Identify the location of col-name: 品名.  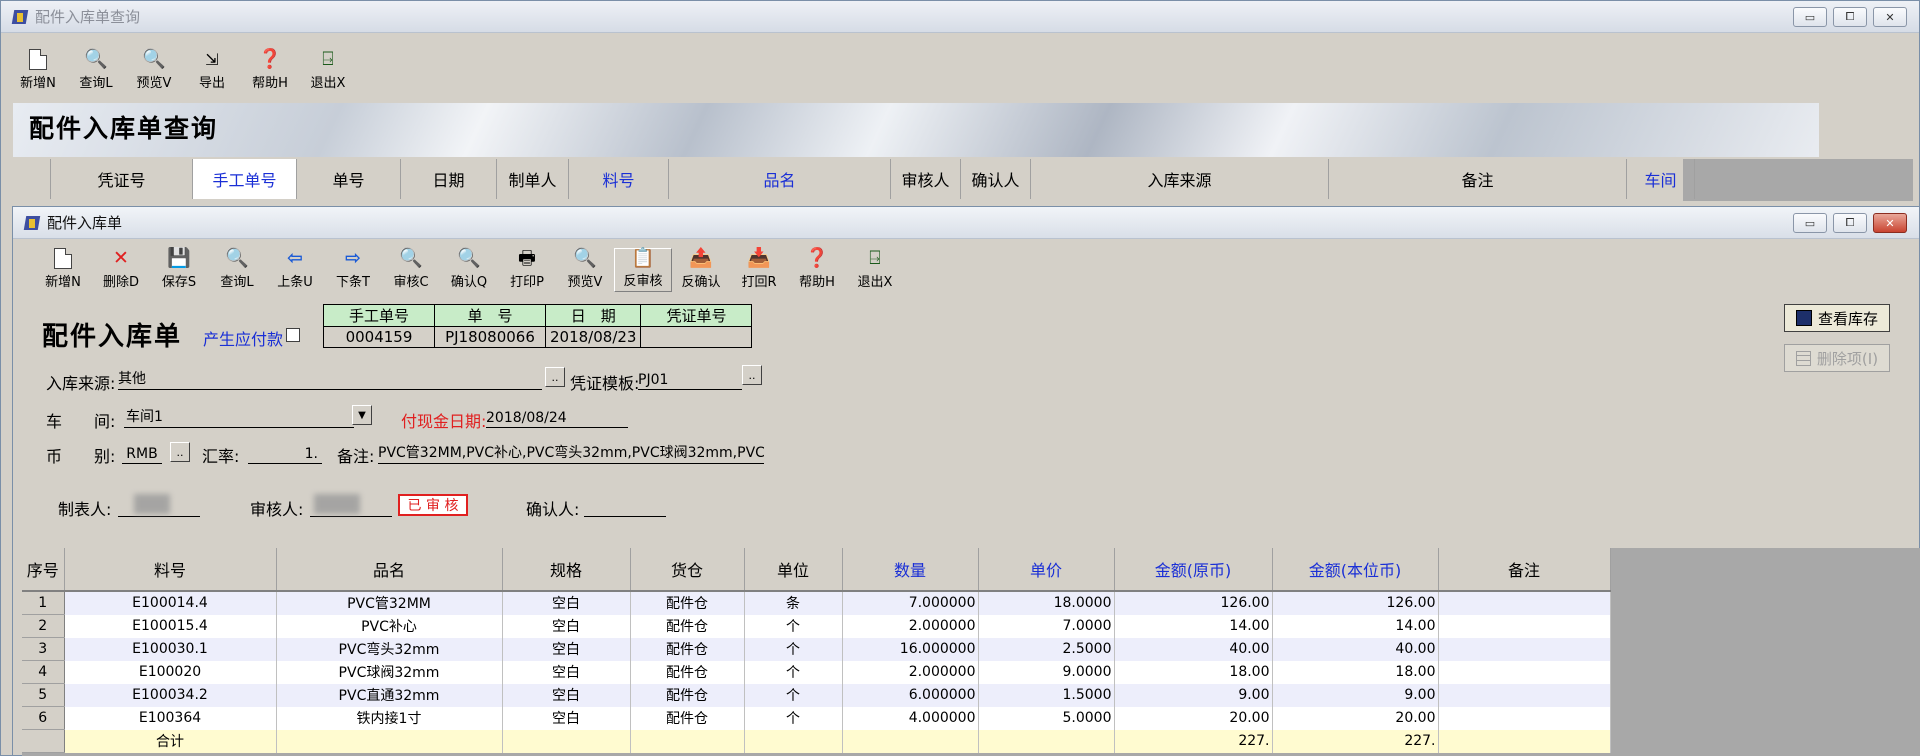
(389, 570).